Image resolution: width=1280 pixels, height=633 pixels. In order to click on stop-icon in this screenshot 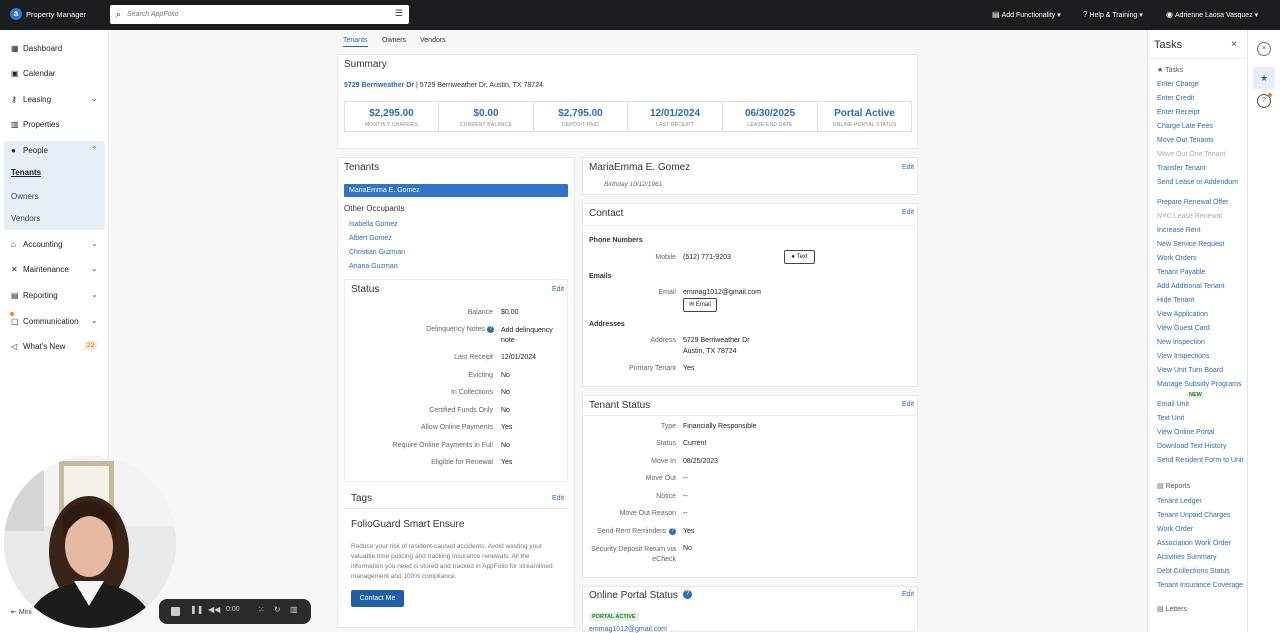, I will do `click(175, 611)`.